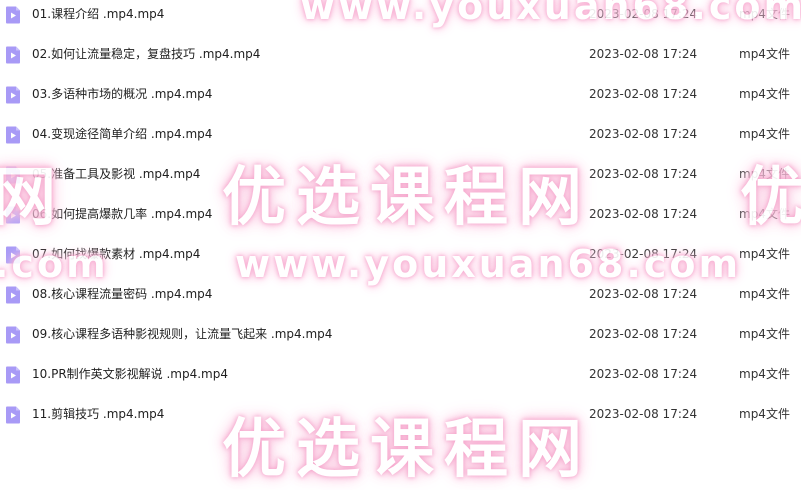 This screenshot has height=490, width=801. What do you see at coordinates (146, 54) in the screenshot?
I see `file-name: 02.如何让流量稳定，复盘技巧 .mp4.mp4` at bounding box center [146, 54].